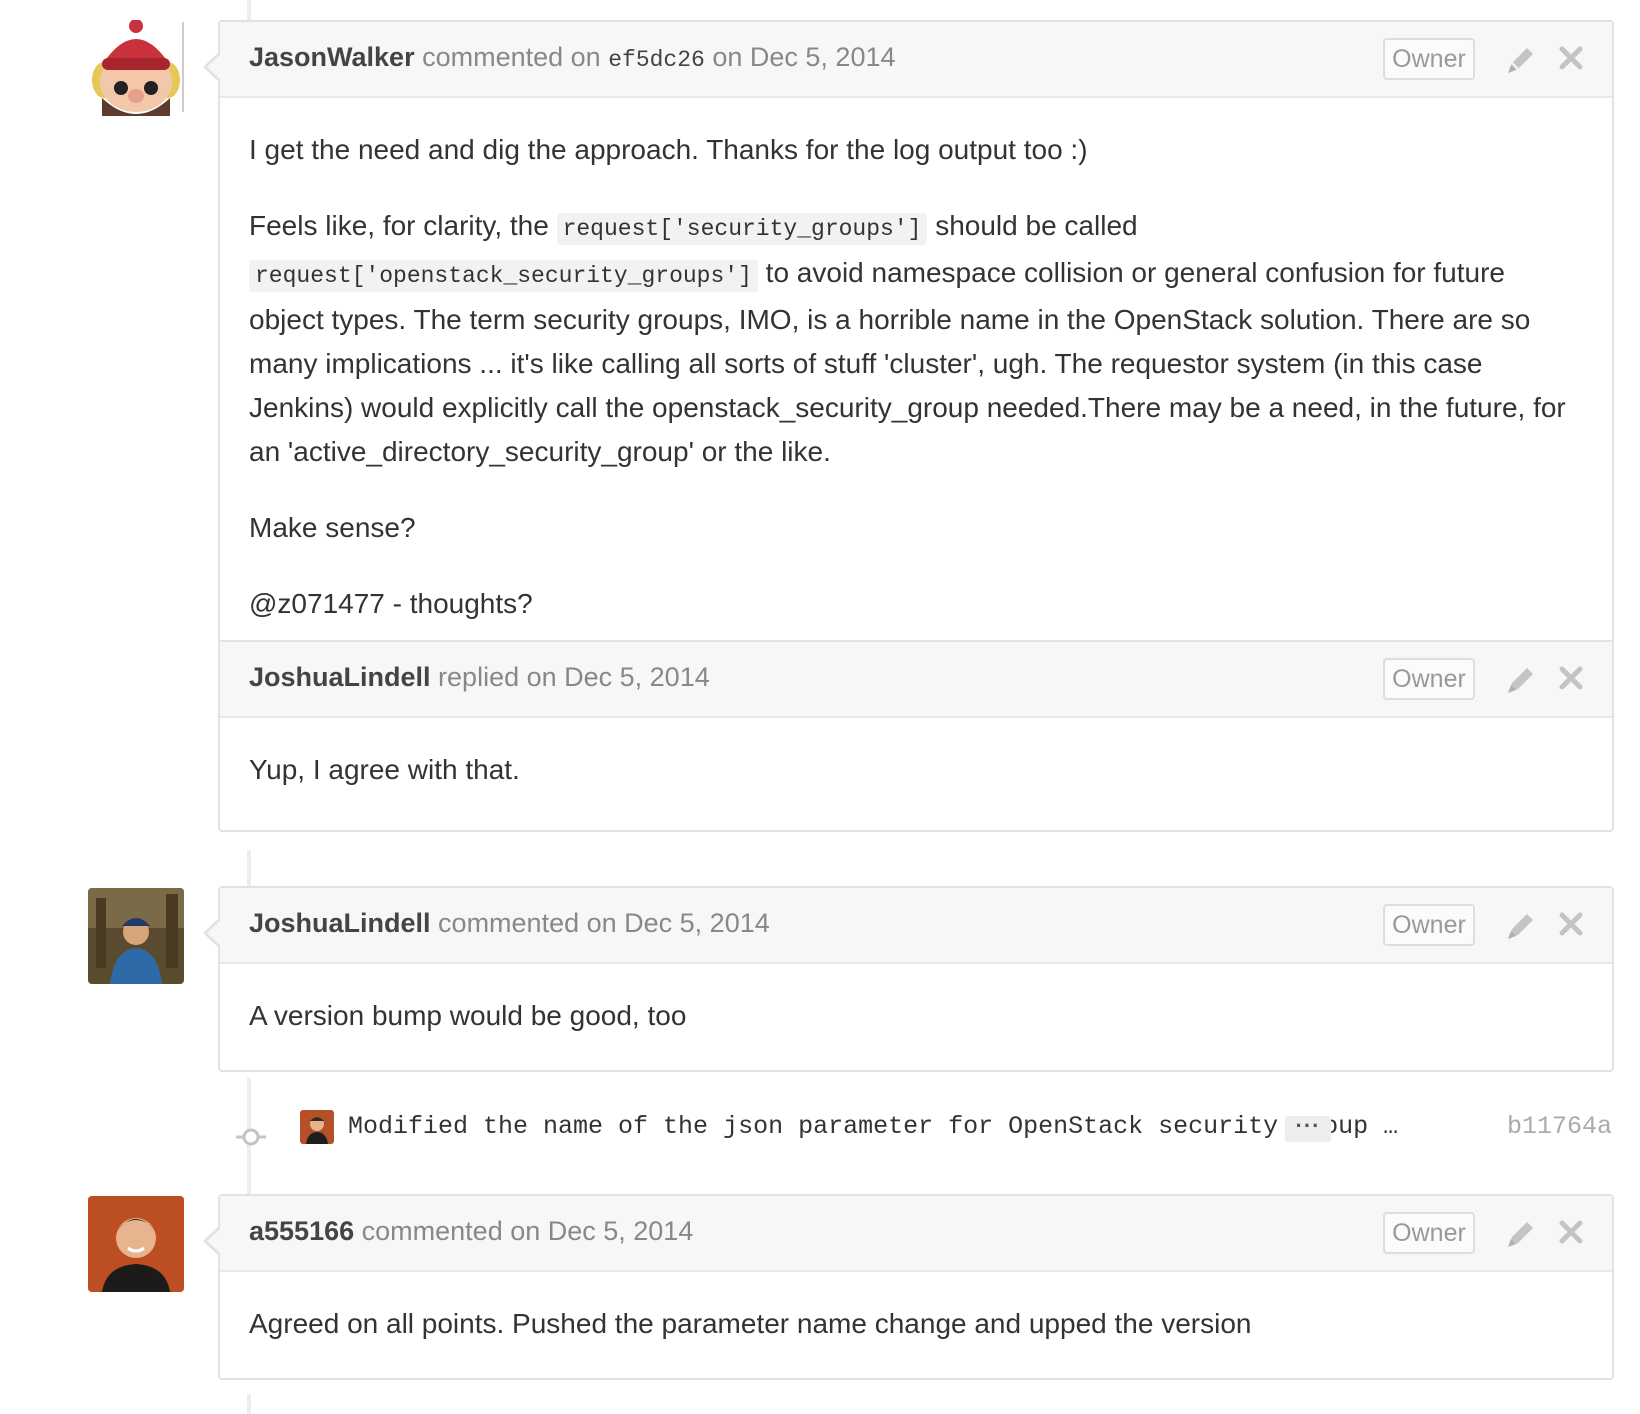 This screenshot has width=1640, height=1414. Describe the element at coordinates (916, 1020) in the screenshot. I see `comment-body: A version bump would be good, too` at that location.